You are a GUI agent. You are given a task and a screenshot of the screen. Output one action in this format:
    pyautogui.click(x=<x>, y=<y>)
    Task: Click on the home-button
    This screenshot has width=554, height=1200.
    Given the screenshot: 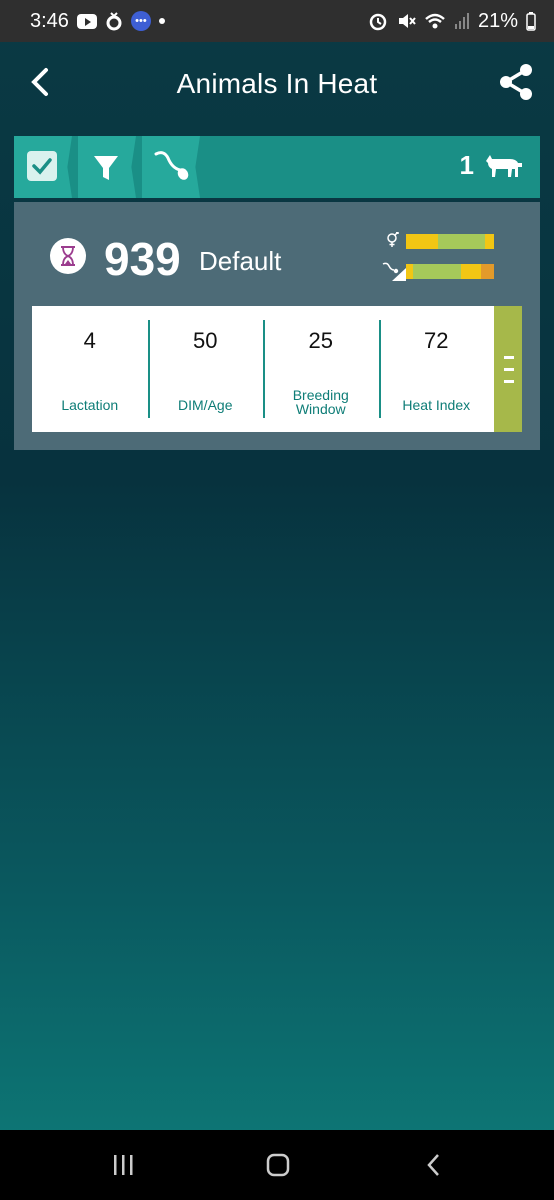 What is the action you would take?
    pyautogui.click(x=278, y=1165)
    